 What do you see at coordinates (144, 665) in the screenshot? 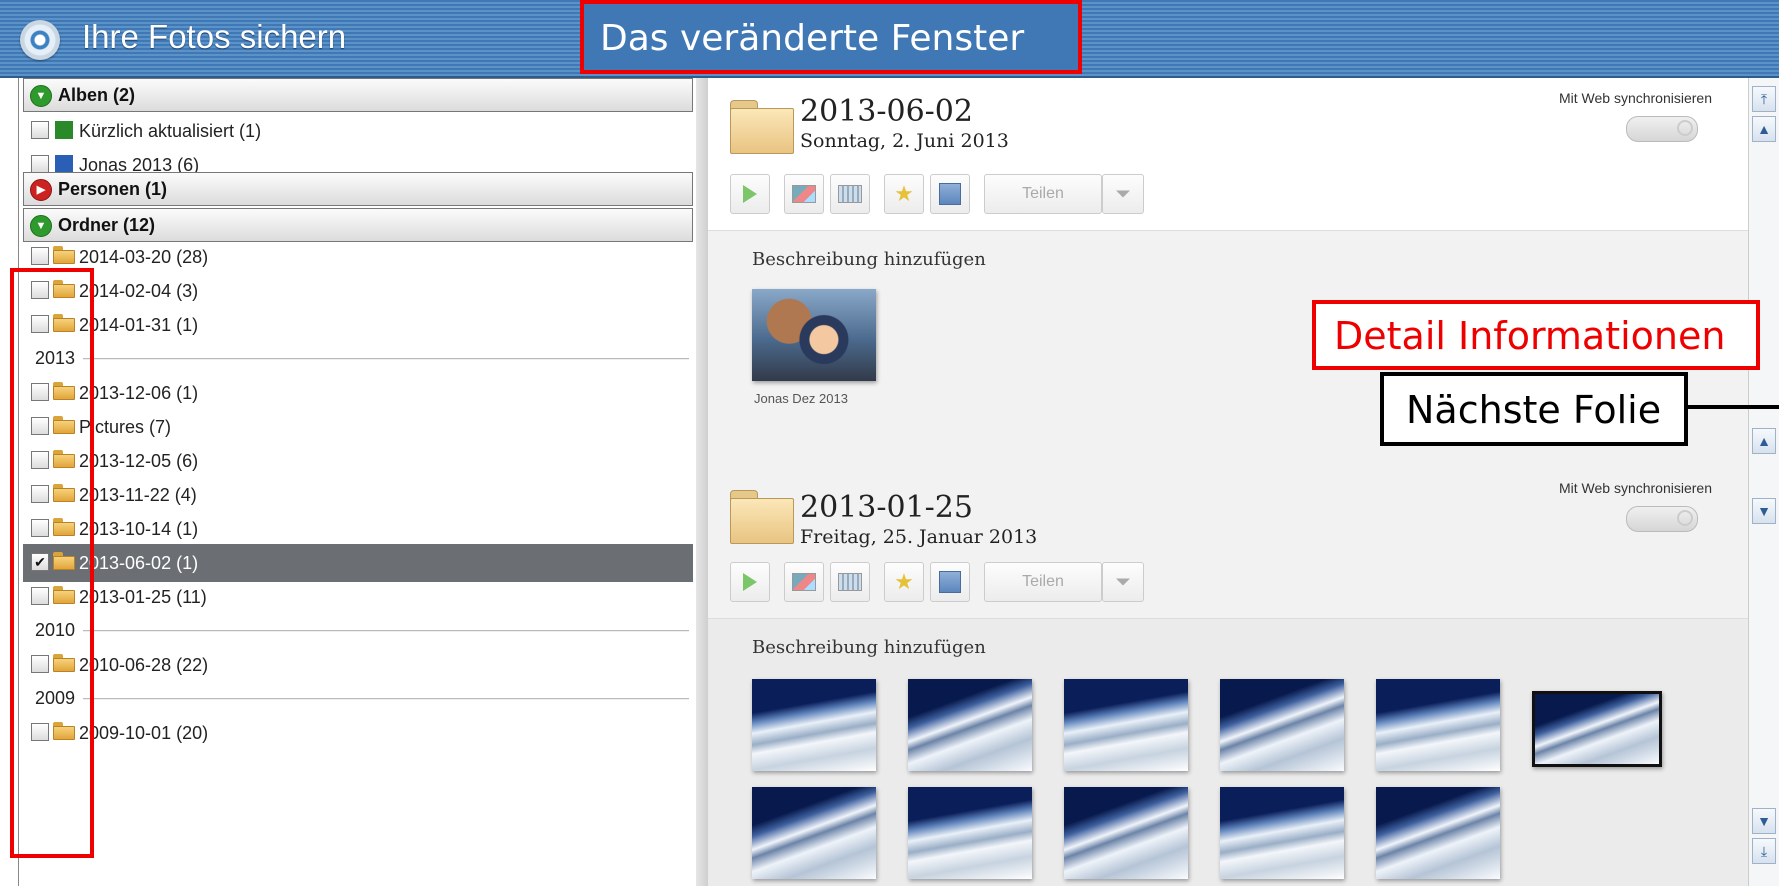
I see `folder-label: 2010-06-28 (22)` at bounding box center [144, 665].